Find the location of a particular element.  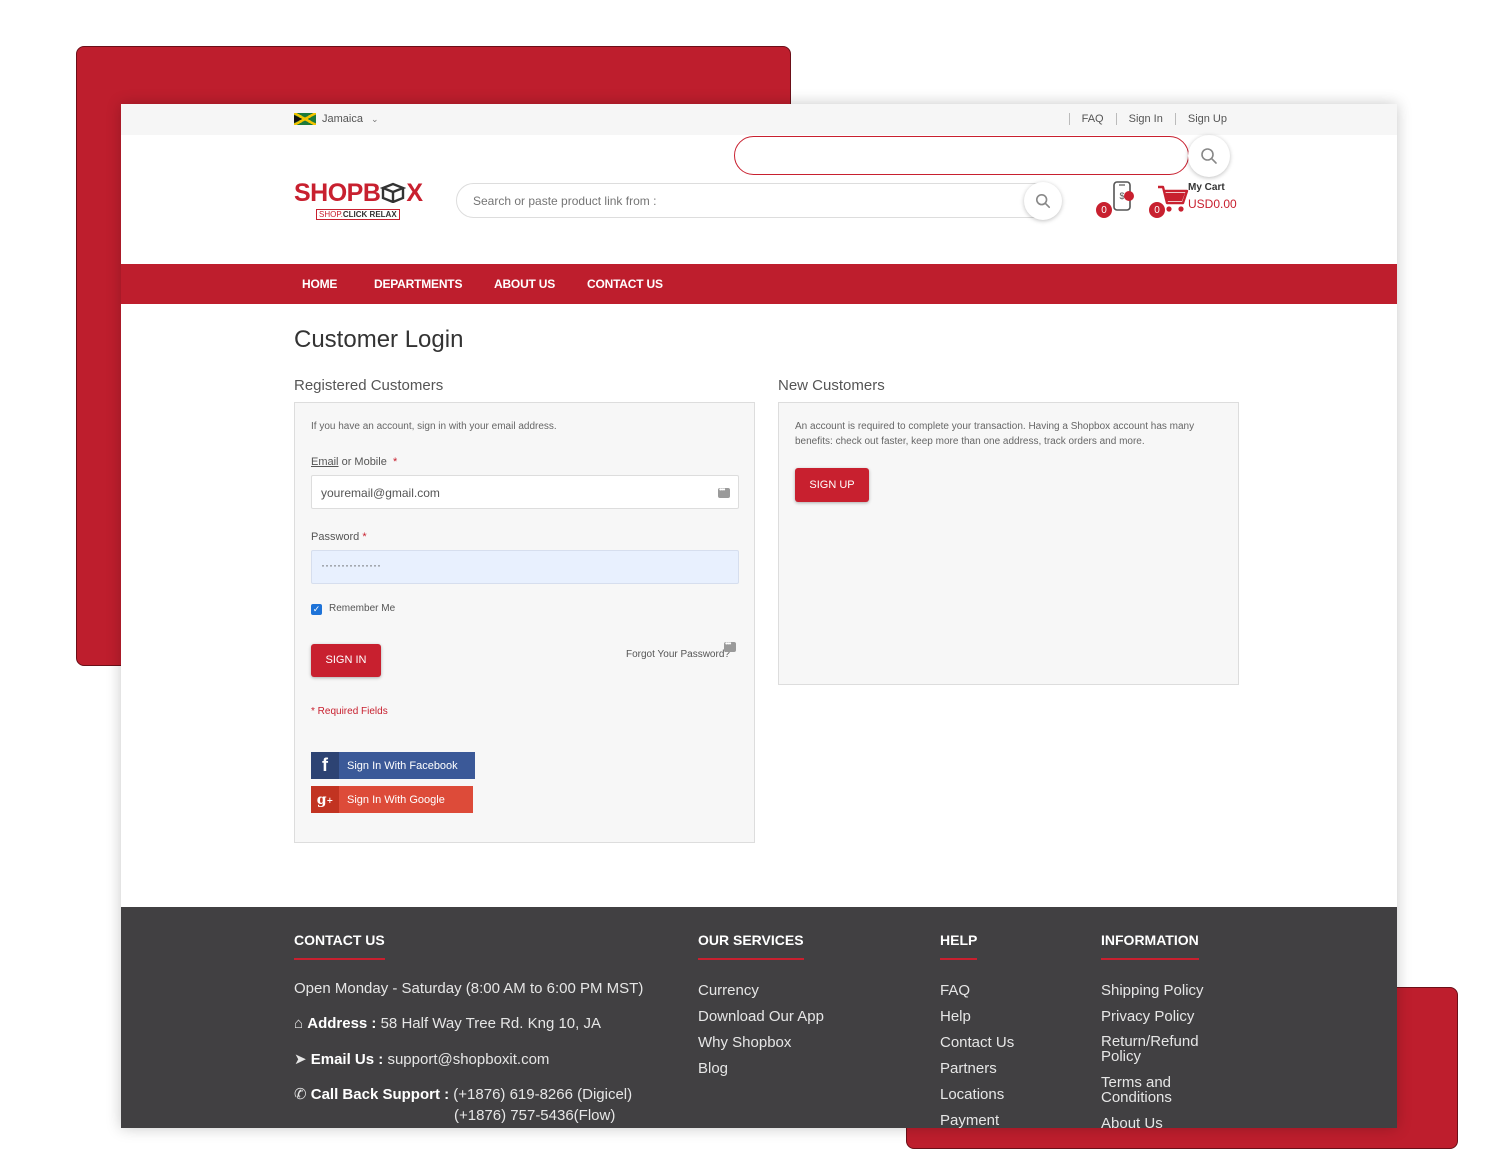

nav-contact-us: CONTACT US is located at coordinates (625, 284).